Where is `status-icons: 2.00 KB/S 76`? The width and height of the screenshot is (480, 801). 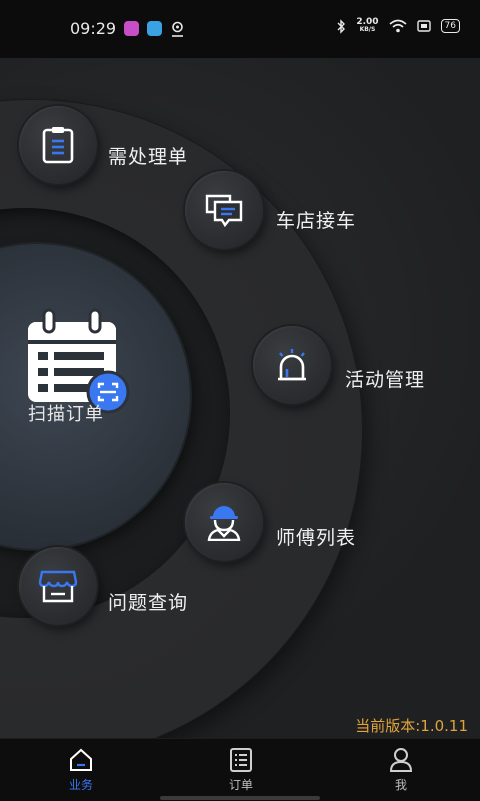
status-icons: 2.00 KB/S 76 is located at coordinates (398, 26).